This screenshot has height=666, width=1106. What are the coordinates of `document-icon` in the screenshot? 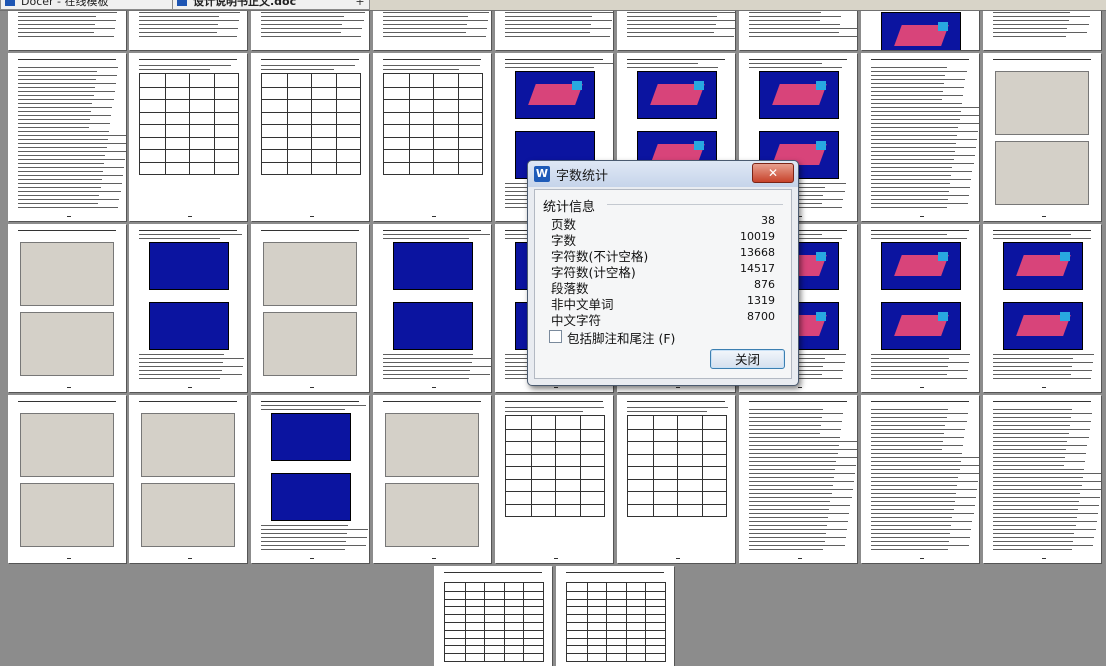 It's located at (182, 3).